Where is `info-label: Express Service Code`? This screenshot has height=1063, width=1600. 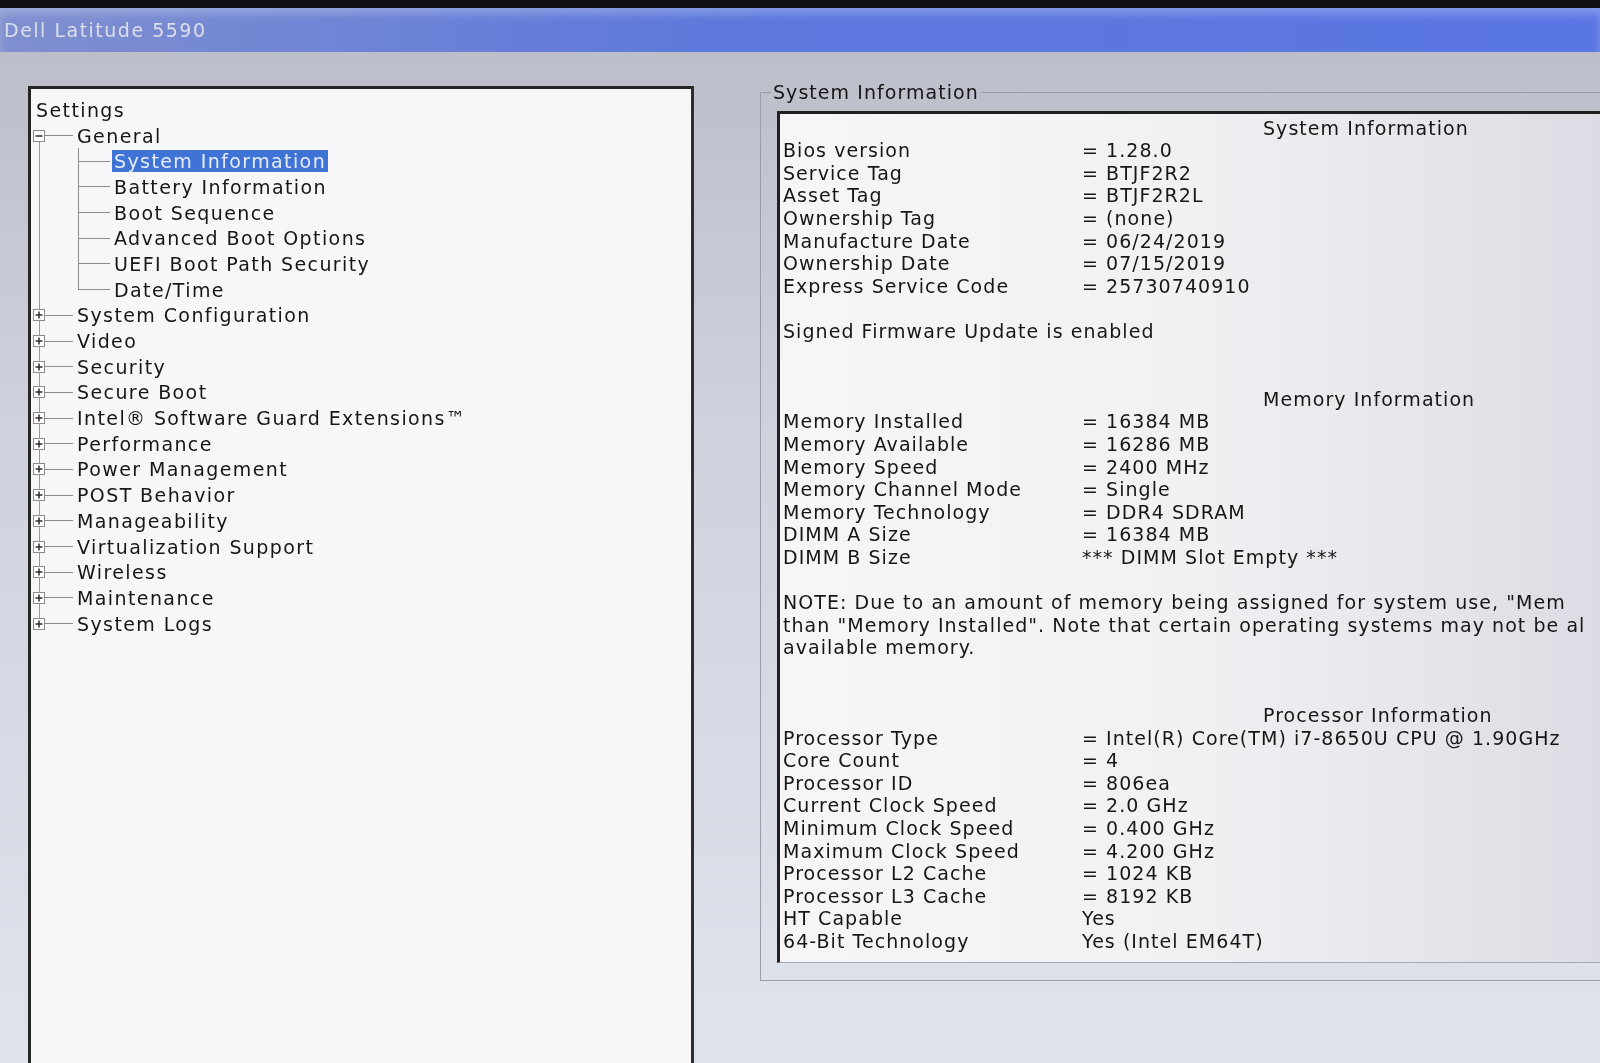
info-label: Express Service Code is located at coordinates (897, 286).